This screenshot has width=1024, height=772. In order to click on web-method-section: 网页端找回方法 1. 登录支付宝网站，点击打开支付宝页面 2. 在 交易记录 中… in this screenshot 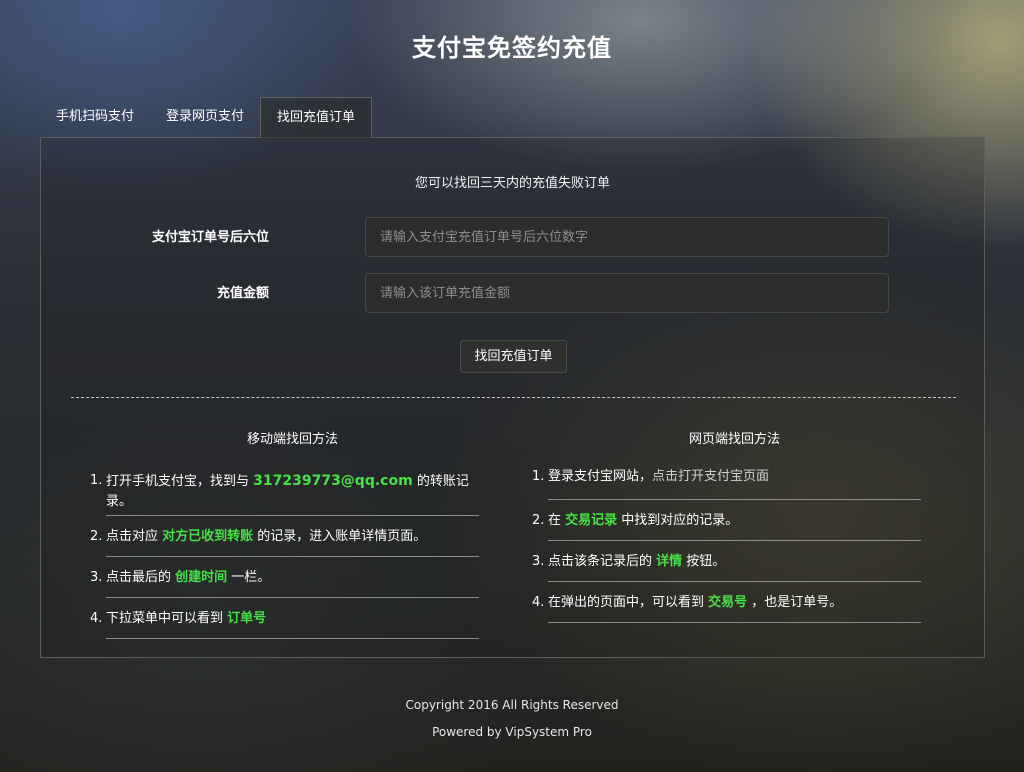, I will do `click(726, 525)`.